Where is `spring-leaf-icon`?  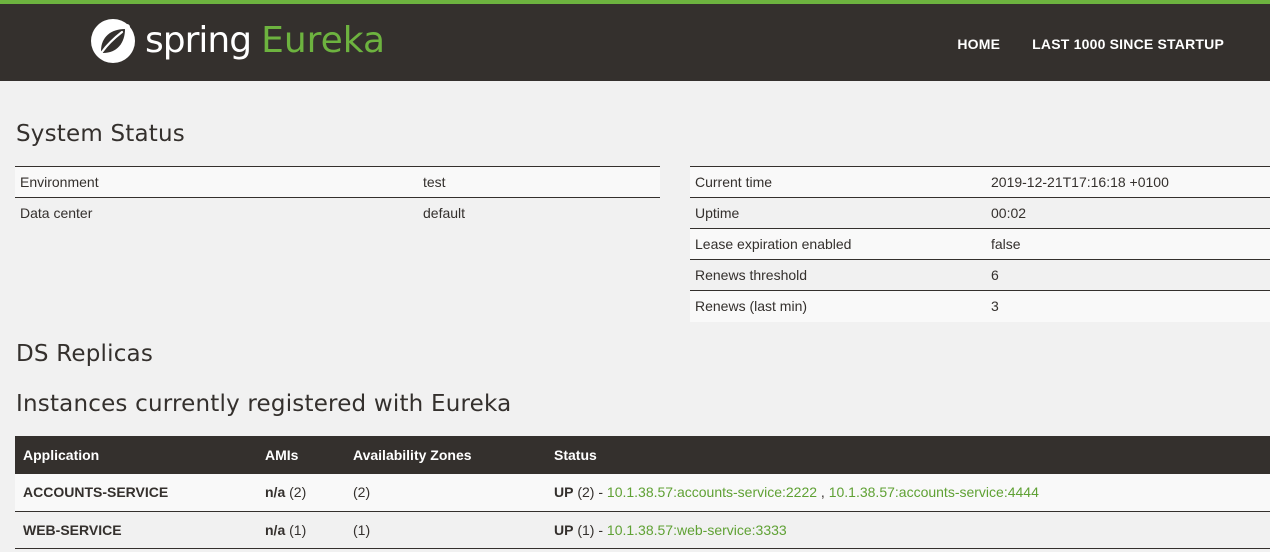 spring-leaf-icon is located at coordinates (113, 41).